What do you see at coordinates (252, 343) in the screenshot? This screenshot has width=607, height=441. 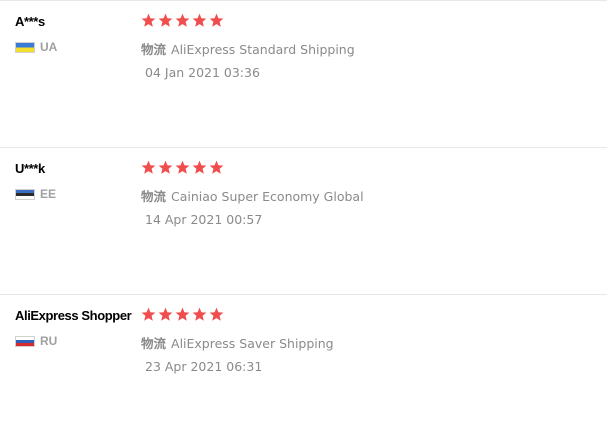 I see `shipping-method: AliExpress Saver Shipping` at bounding box center [252, 343].